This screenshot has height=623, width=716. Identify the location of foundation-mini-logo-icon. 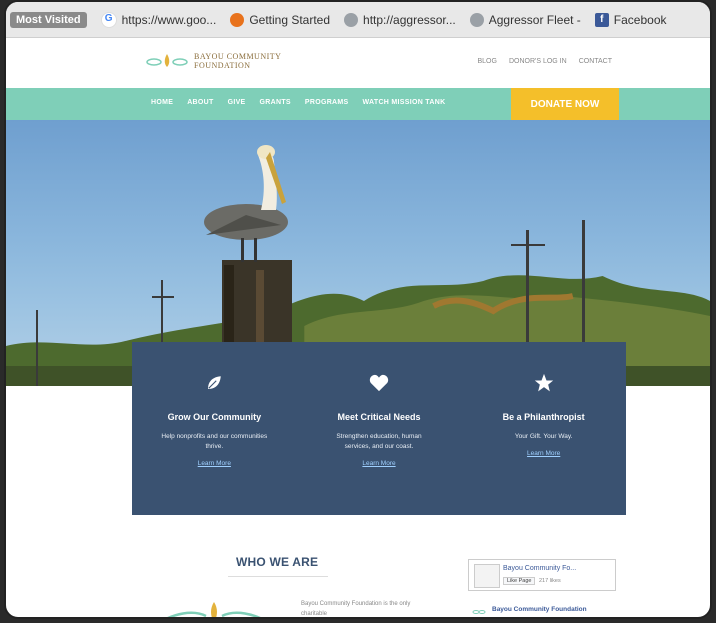
(479, 612).